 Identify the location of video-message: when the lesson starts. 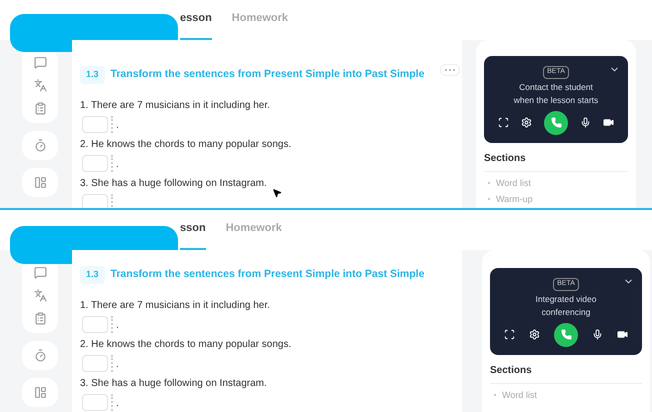
(556, 100).